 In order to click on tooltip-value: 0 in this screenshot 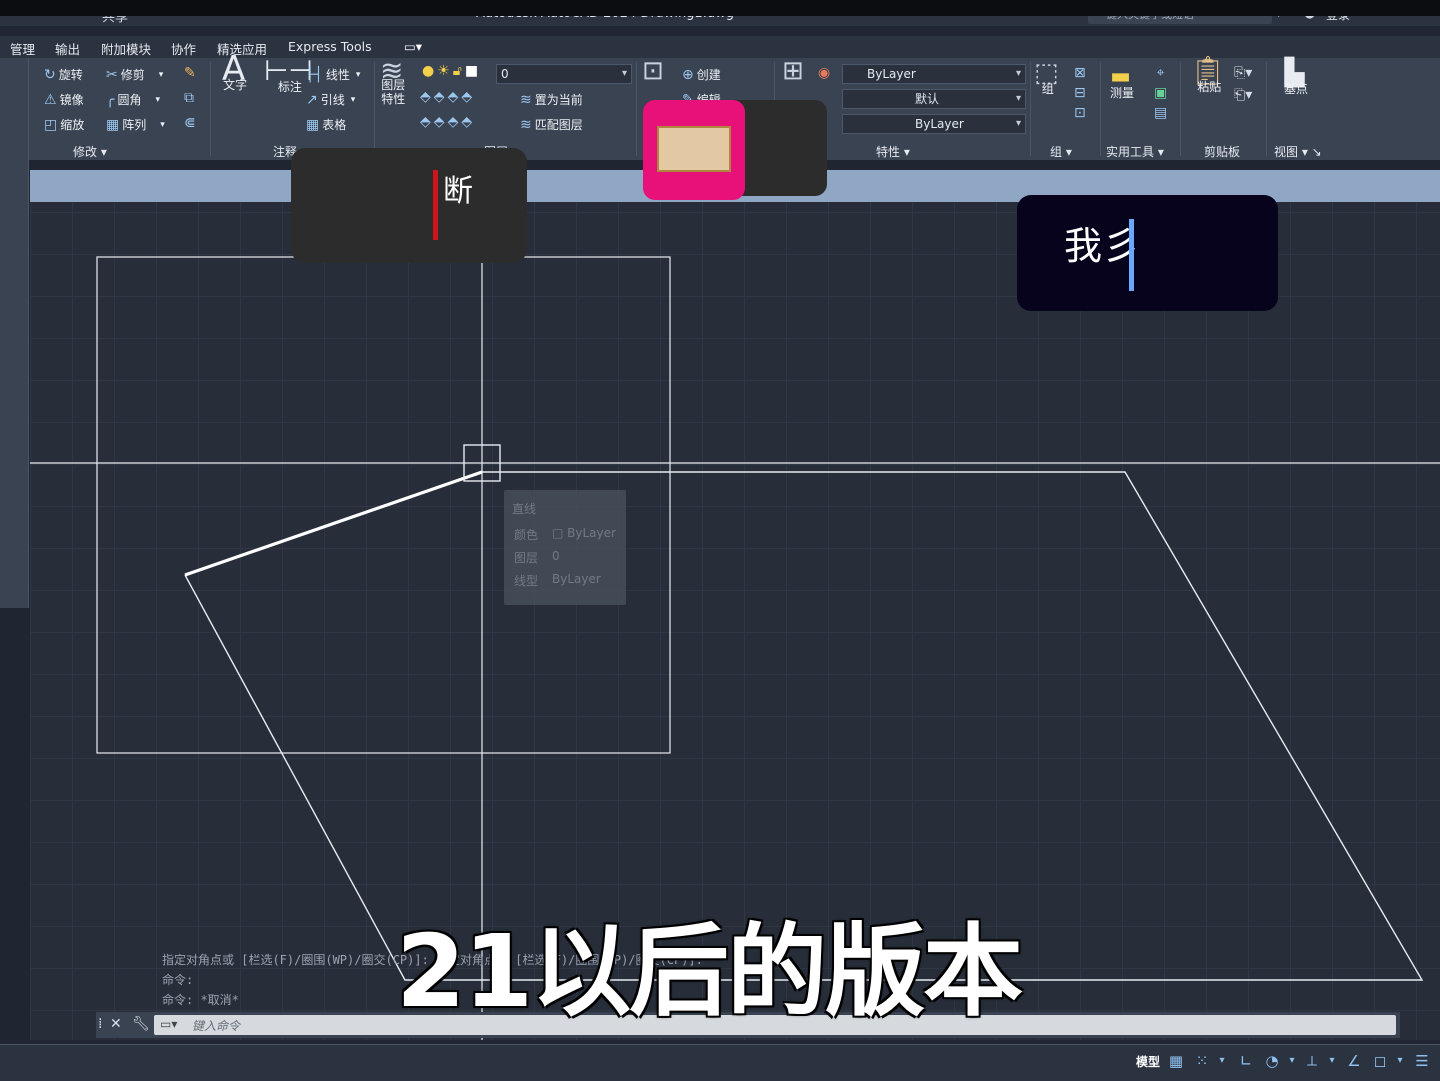, I will do `click(556, 556)`.